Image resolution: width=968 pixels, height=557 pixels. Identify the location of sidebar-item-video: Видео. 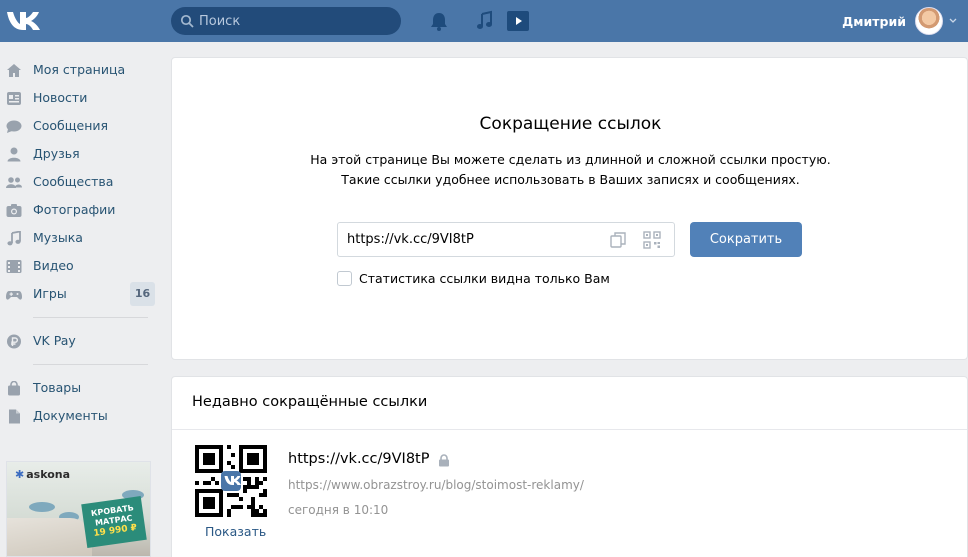
(80, 266).